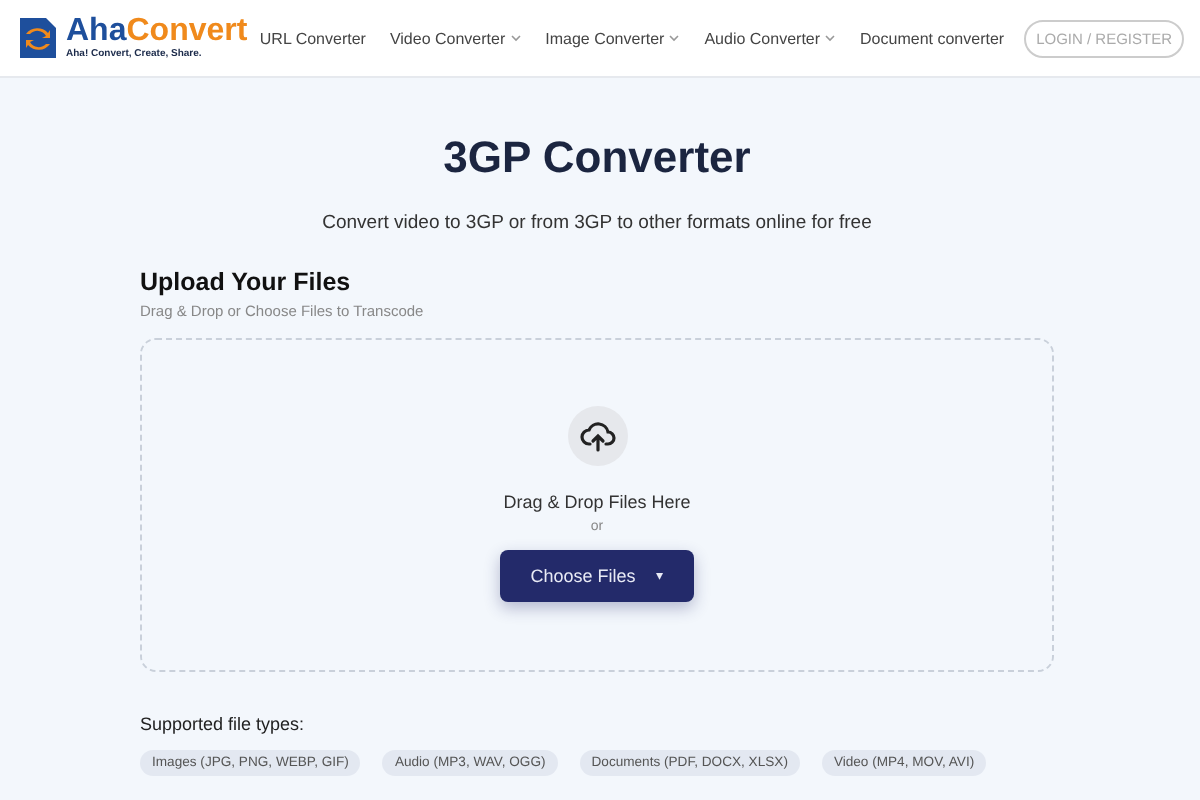  Describe the element at coordinates (770, 38) in the screenshot. I see `nav-link: Audio Converter` at that location.